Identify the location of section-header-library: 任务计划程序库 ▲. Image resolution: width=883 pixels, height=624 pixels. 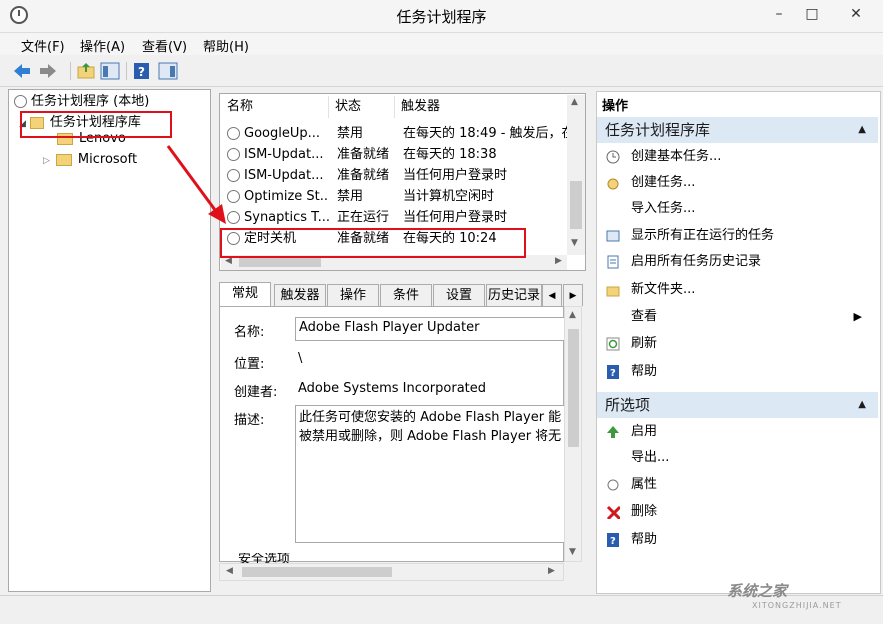
(737, 130).